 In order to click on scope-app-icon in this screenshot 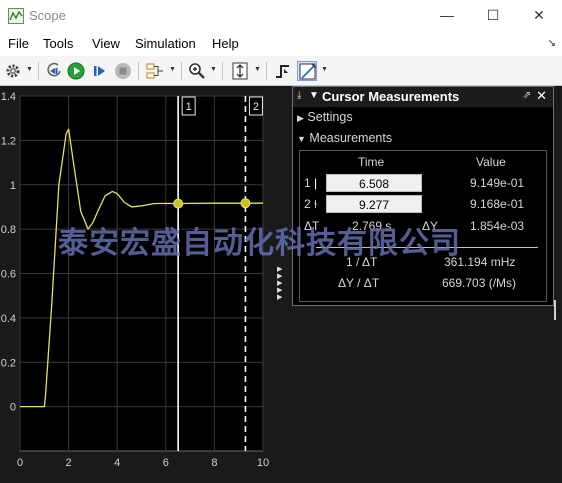, I will do `click(16, 16)`.